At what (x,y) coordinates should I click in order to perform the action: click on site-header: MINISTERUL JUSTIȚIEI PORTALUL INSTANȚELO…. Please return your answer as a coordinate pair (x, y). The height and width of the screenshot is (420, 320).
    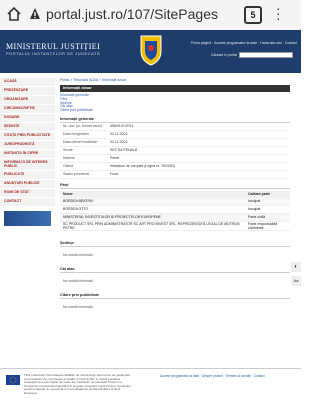
    Looking at the image, I should click on (150, 51).